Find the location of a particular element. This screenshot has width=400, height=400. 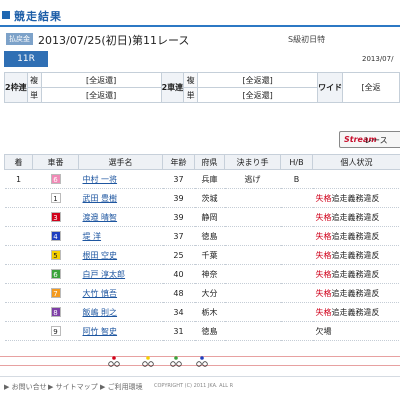

racer-name-link: 根田 空史 is located at coordinates (100, 255).